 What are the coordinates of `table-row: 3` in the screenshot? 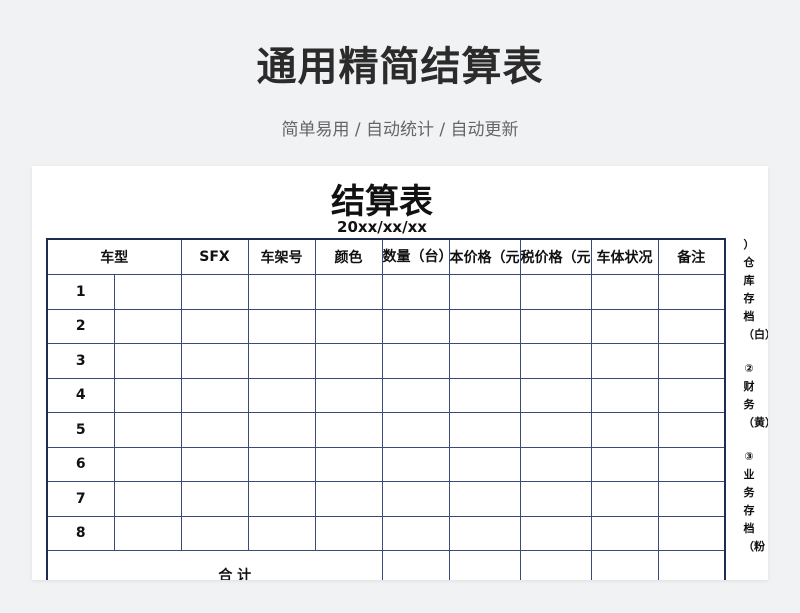 It's located at (386, 361).